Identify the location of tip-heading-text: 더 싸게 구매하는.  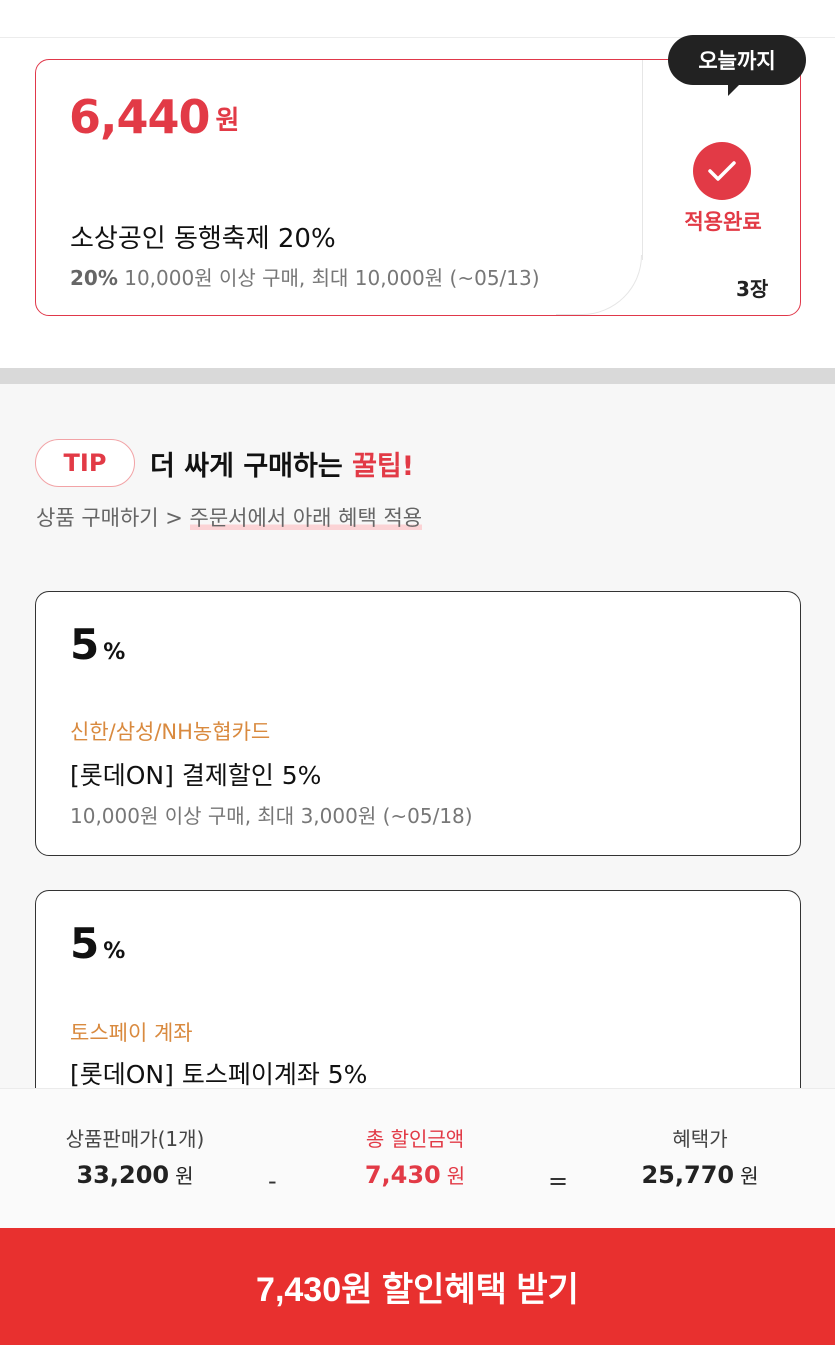
(251, 466).